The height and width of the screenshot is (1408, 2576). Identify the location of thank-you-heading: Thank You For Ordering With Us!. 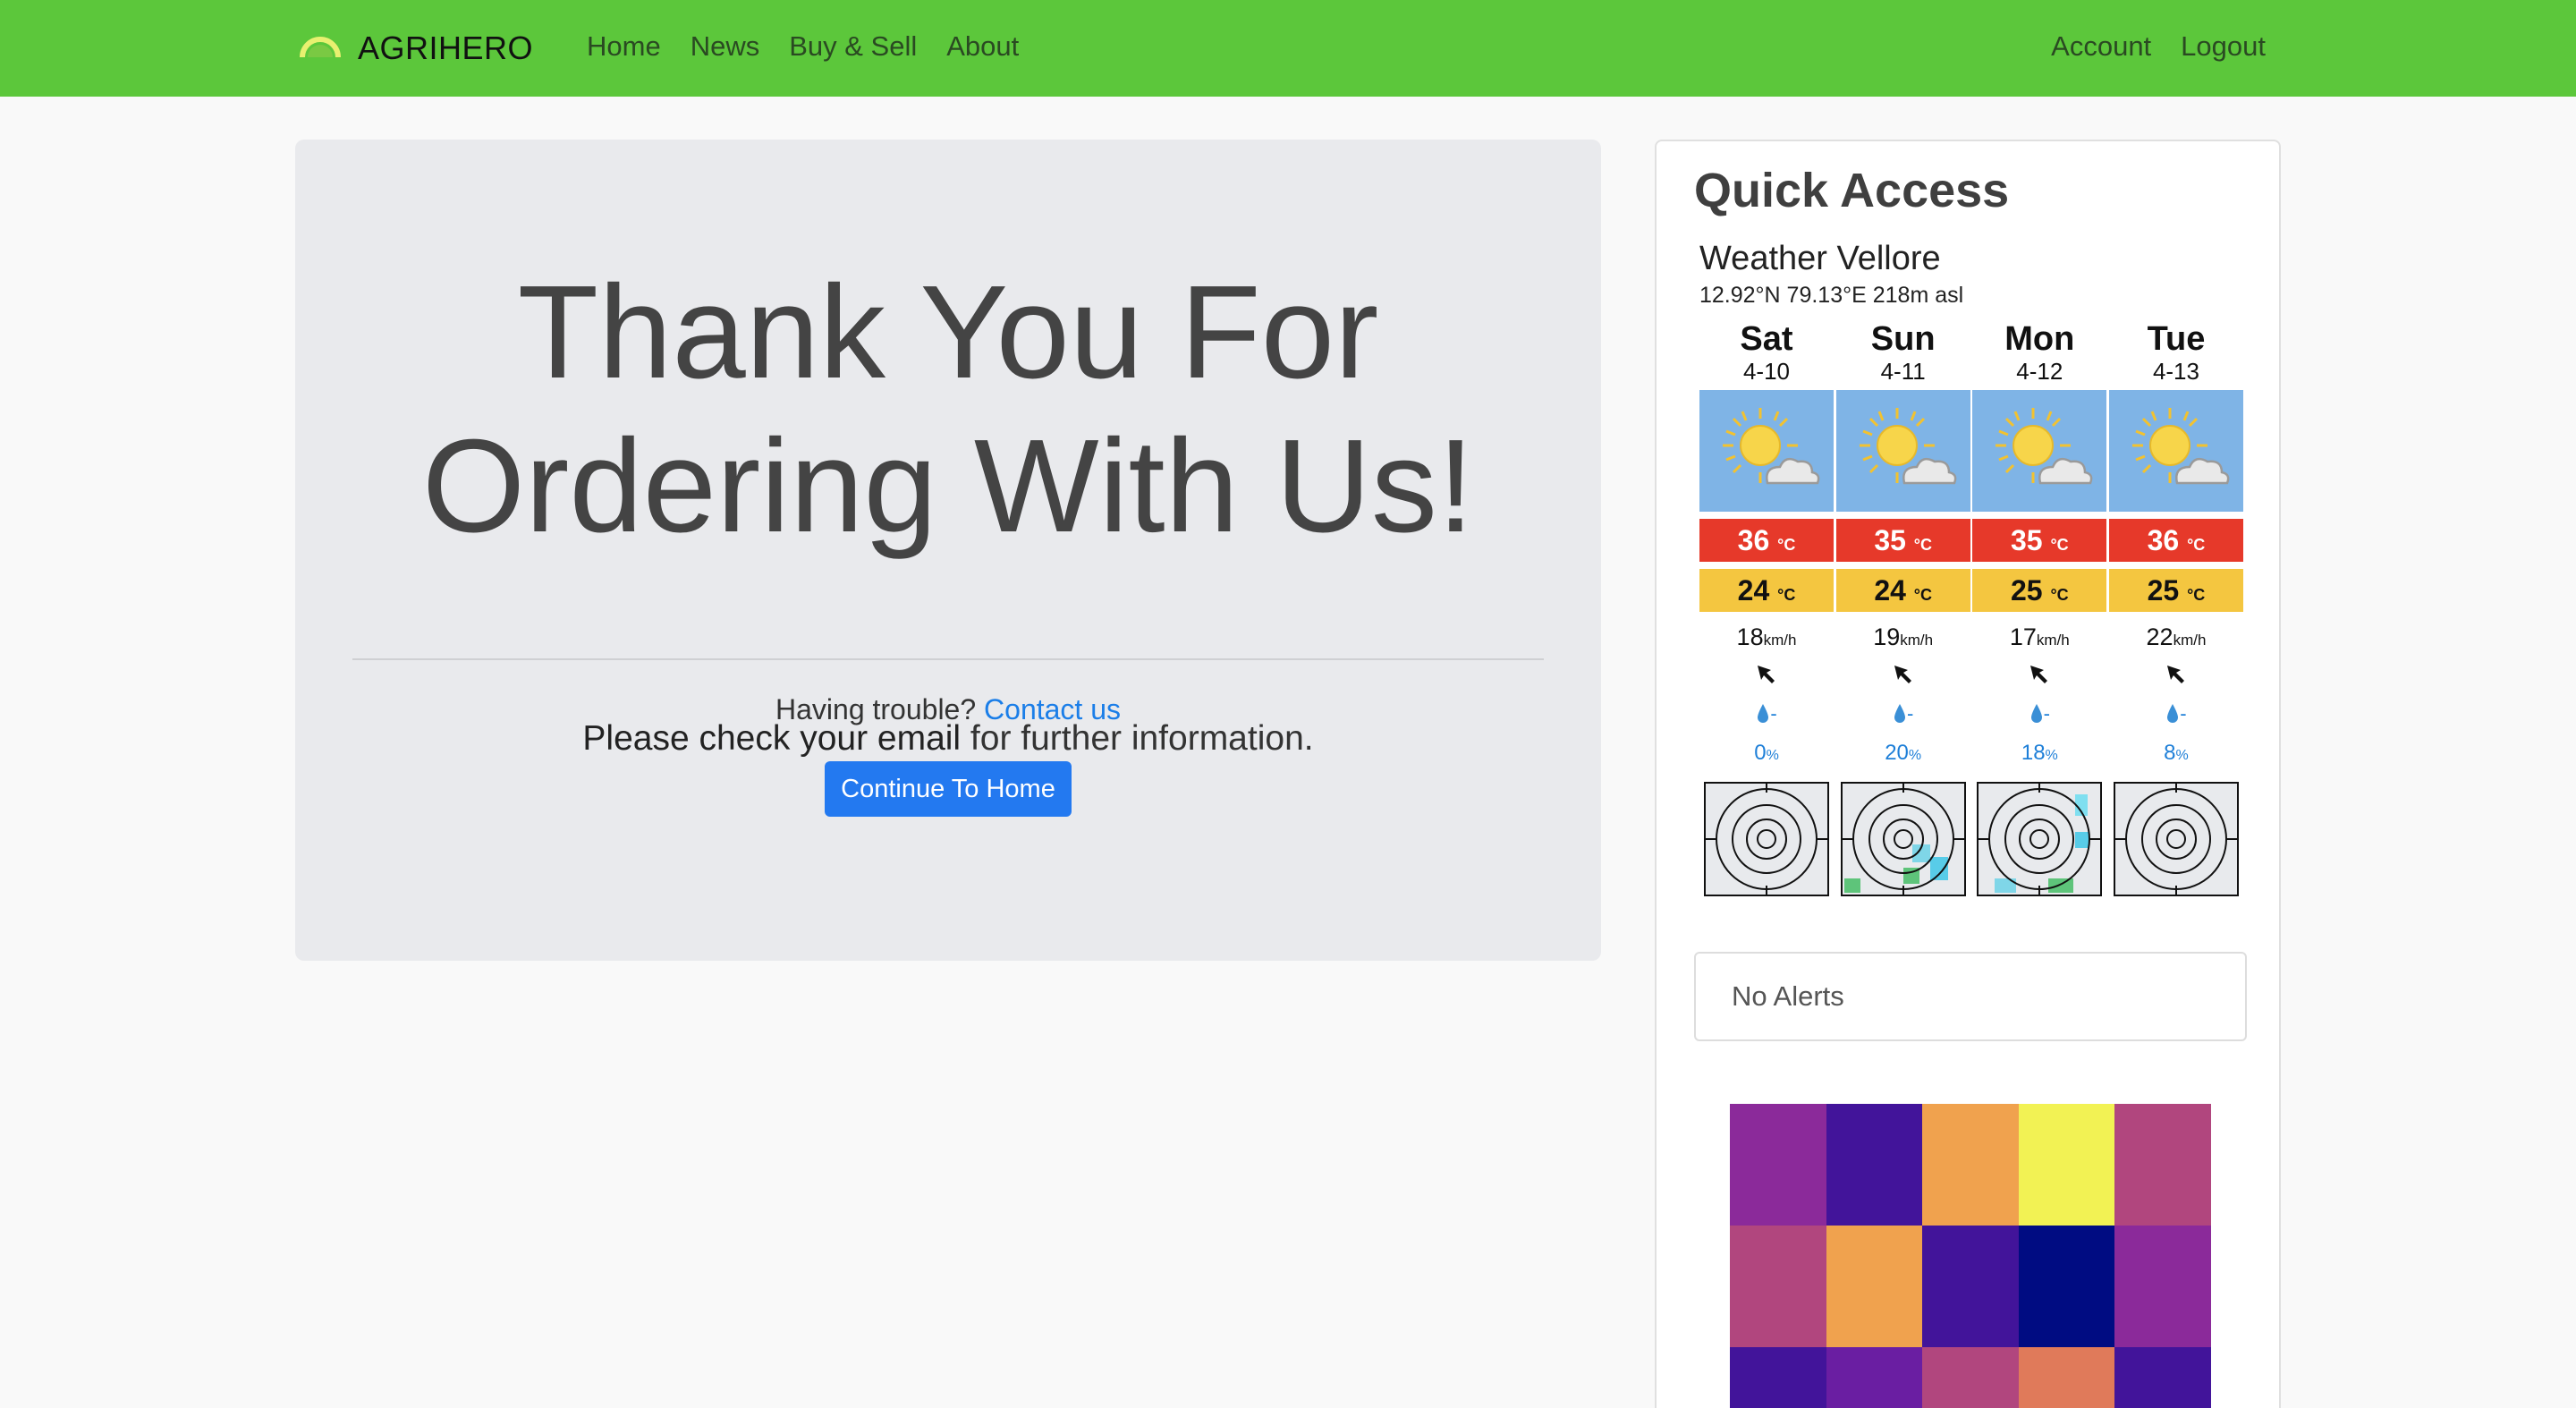
(948, 410).